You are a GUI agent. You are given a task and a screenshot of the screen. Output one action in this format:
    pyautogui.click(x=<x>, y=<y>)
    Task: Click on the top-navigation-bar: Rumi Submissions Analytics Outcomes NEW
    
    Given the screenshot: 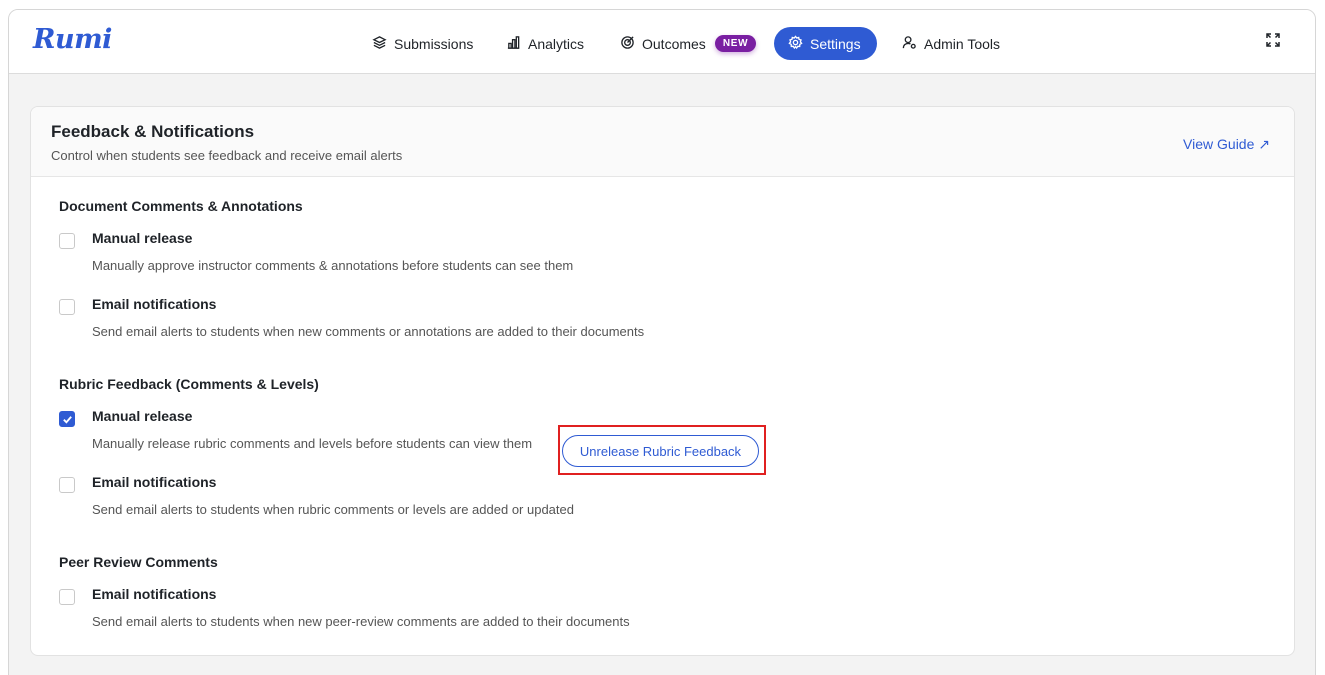 What is the action you would take?
    pyautogui.click(x=662, y=42)
    